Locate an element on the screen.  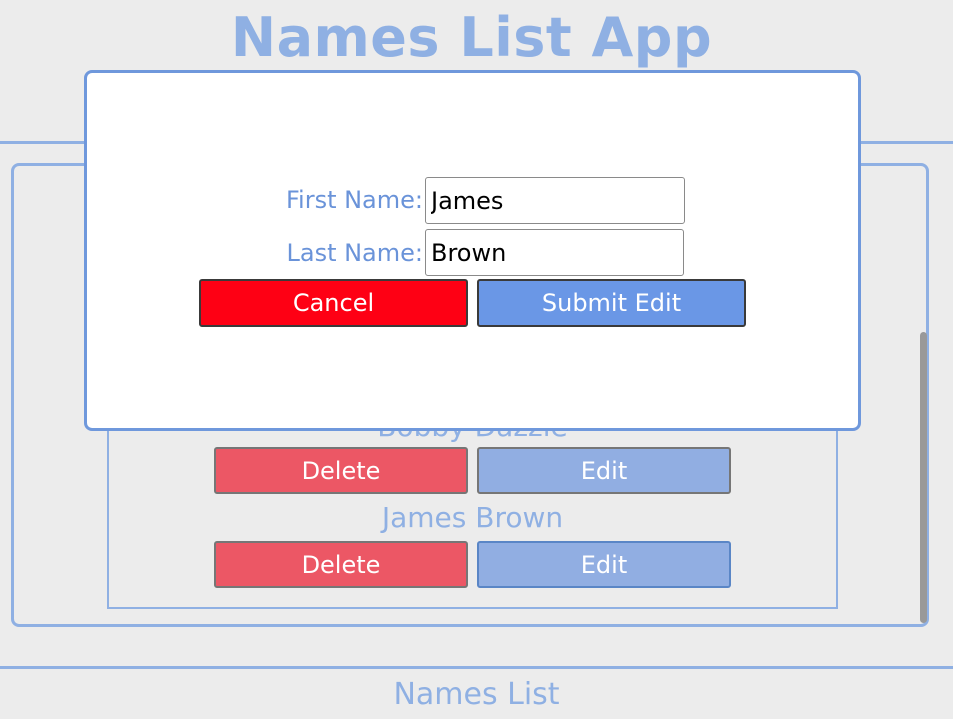
last-name-label: Last Name: is located at coordinates (354, 253).